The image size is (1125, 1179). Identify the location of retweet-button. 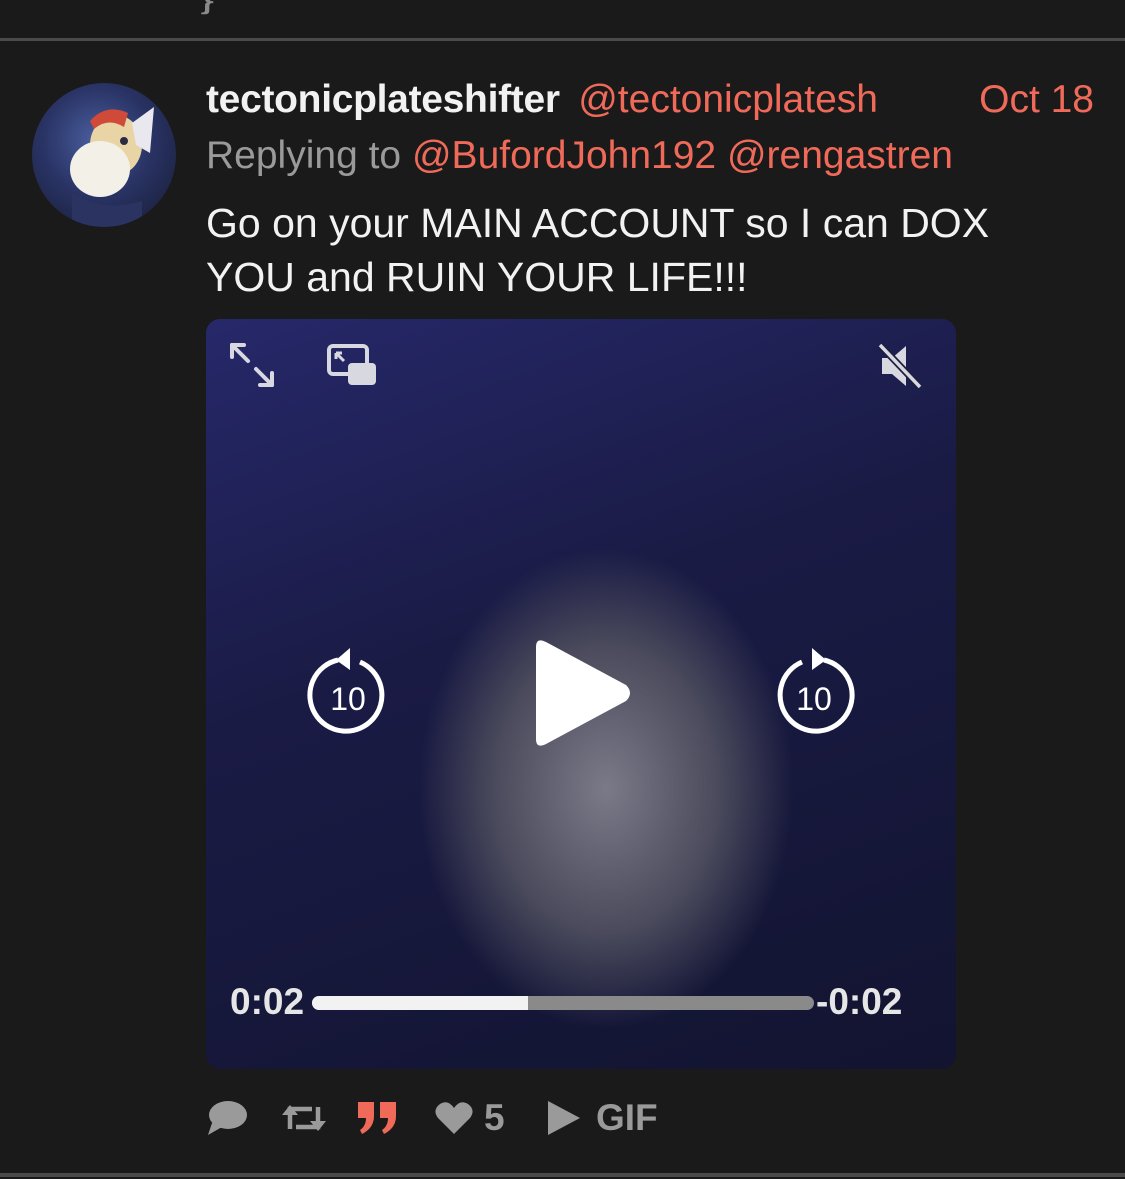
(304, 1118).